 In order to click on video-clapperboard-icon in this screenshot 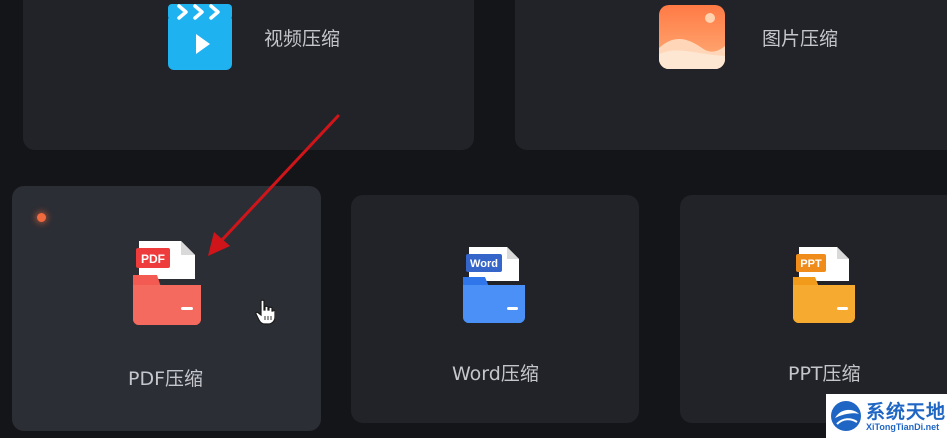, I will do `click(200, 37)`.